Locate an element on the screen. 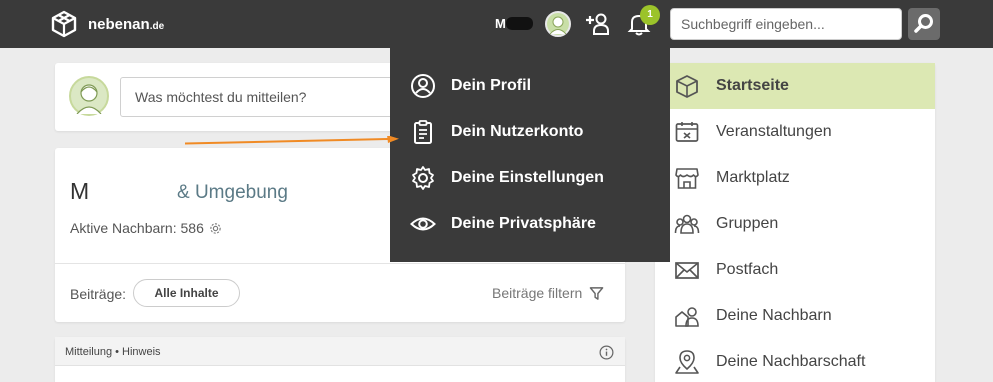 The height and width of the screenshot is (382, 993). divider is located at coordinates (340, 263).